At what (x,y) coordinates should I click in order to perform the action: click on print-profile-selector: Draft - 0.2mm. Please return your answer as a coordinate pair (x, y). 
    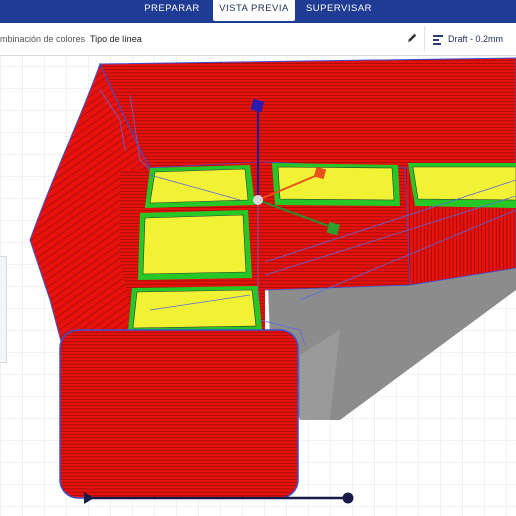
    Looking at the image, I should click on (475, 39).